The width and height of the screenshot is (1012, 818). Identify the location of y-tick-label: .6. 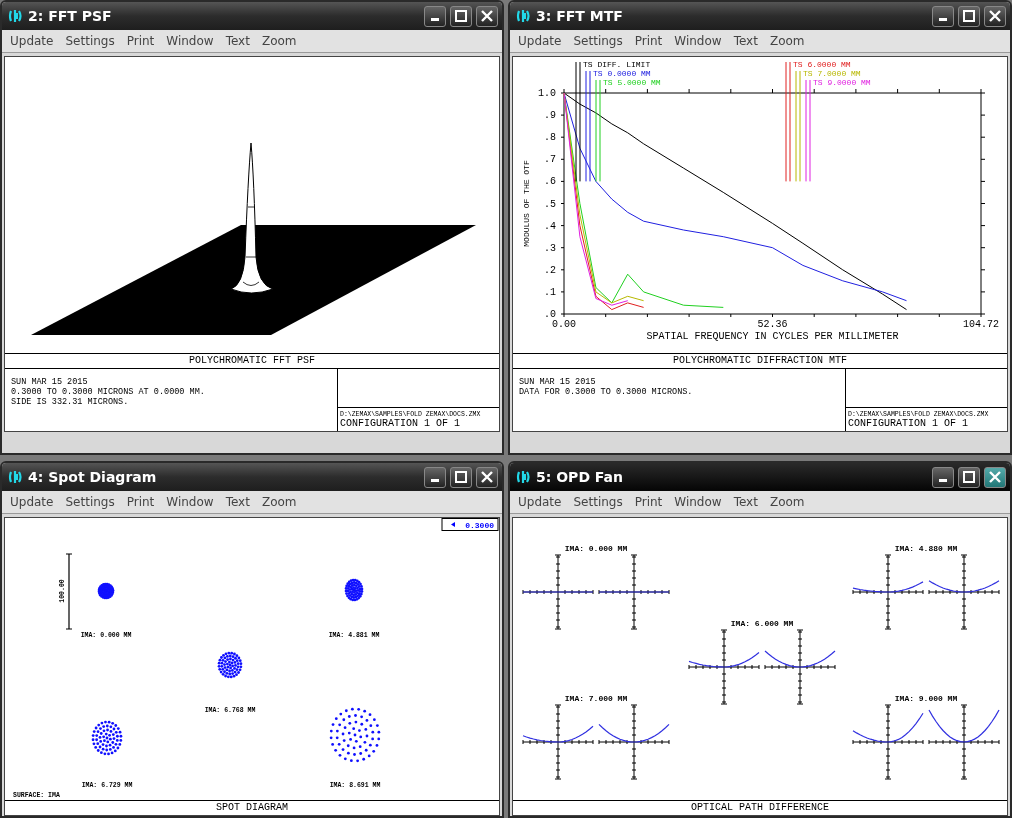
(550, 182).